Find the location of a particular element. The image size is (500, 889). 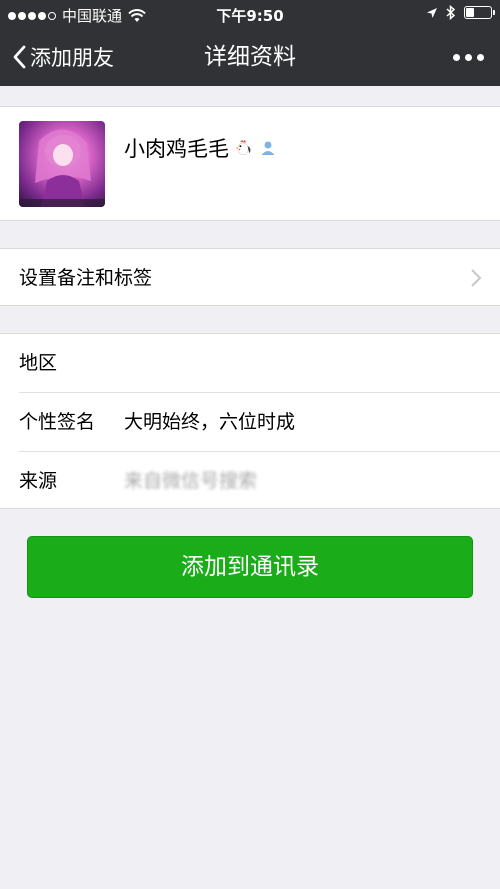

source-value: 来自微信号搜索 is located at coordinates (191, 481).